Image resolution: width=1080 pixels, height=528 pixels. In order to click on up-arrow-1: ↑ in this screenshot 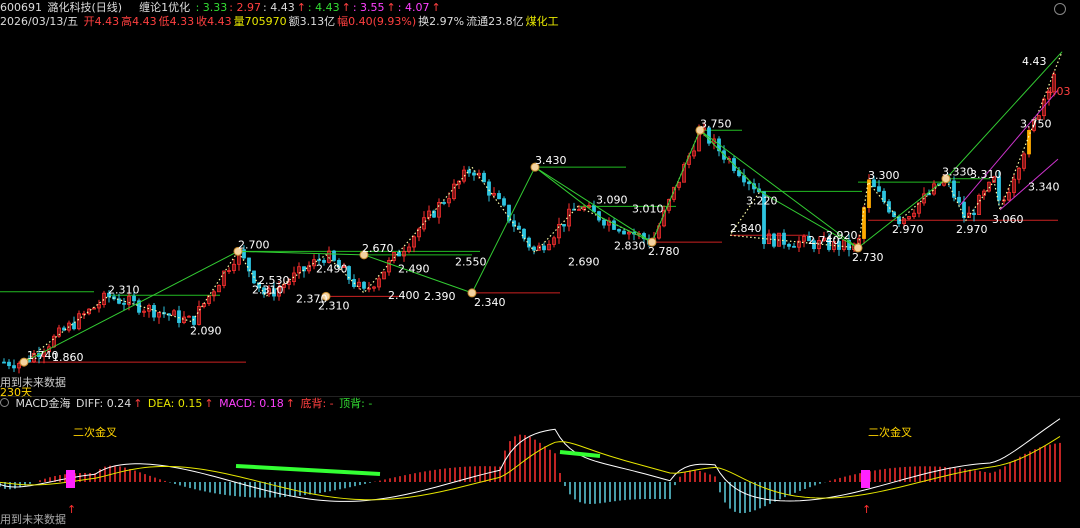, I will do `click(71, 509)`.